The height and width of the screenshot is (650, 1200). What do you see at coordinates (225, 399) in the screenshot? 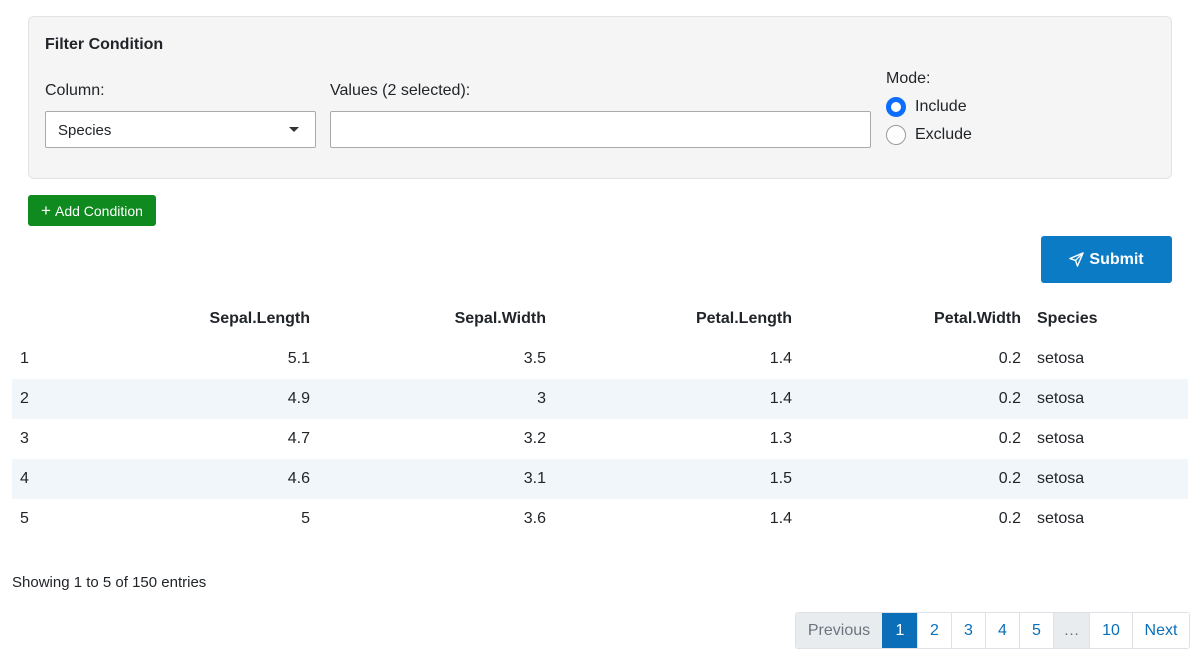
I see `cell-sepal-length: 4.9` at bounding box center [225, 399].